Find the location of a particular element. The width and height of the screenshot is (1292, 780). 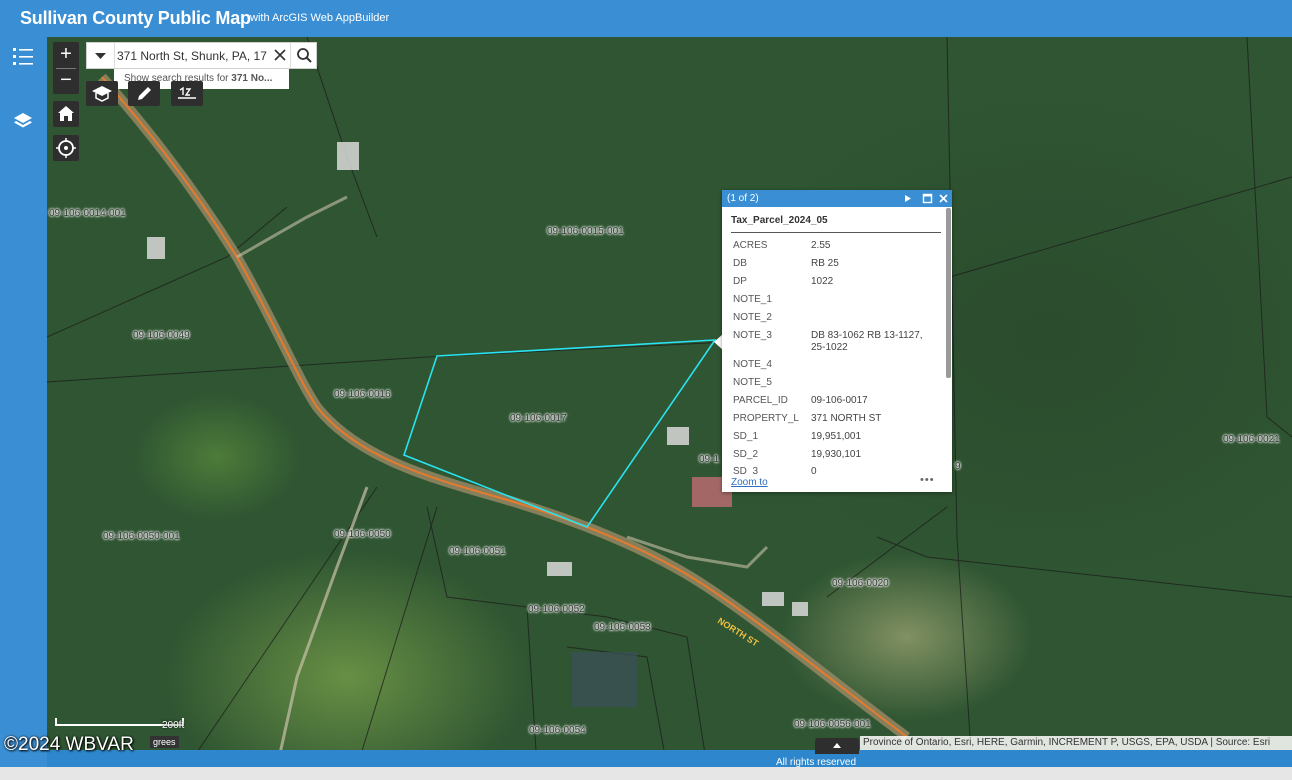

field-value: 19,930,101 is located at coordinates (836, 454).